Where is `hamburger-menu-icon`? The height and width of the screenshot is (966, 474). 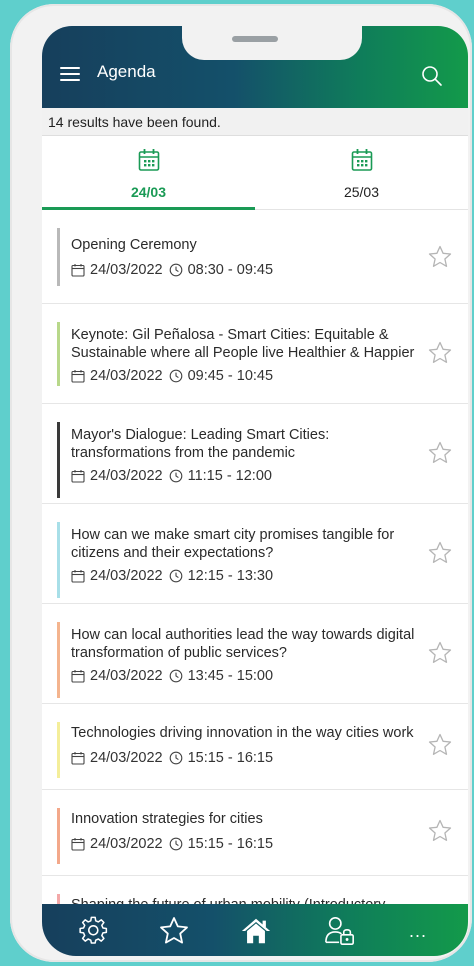 hamburger-menu-icon is located at coordinates (71, 74).